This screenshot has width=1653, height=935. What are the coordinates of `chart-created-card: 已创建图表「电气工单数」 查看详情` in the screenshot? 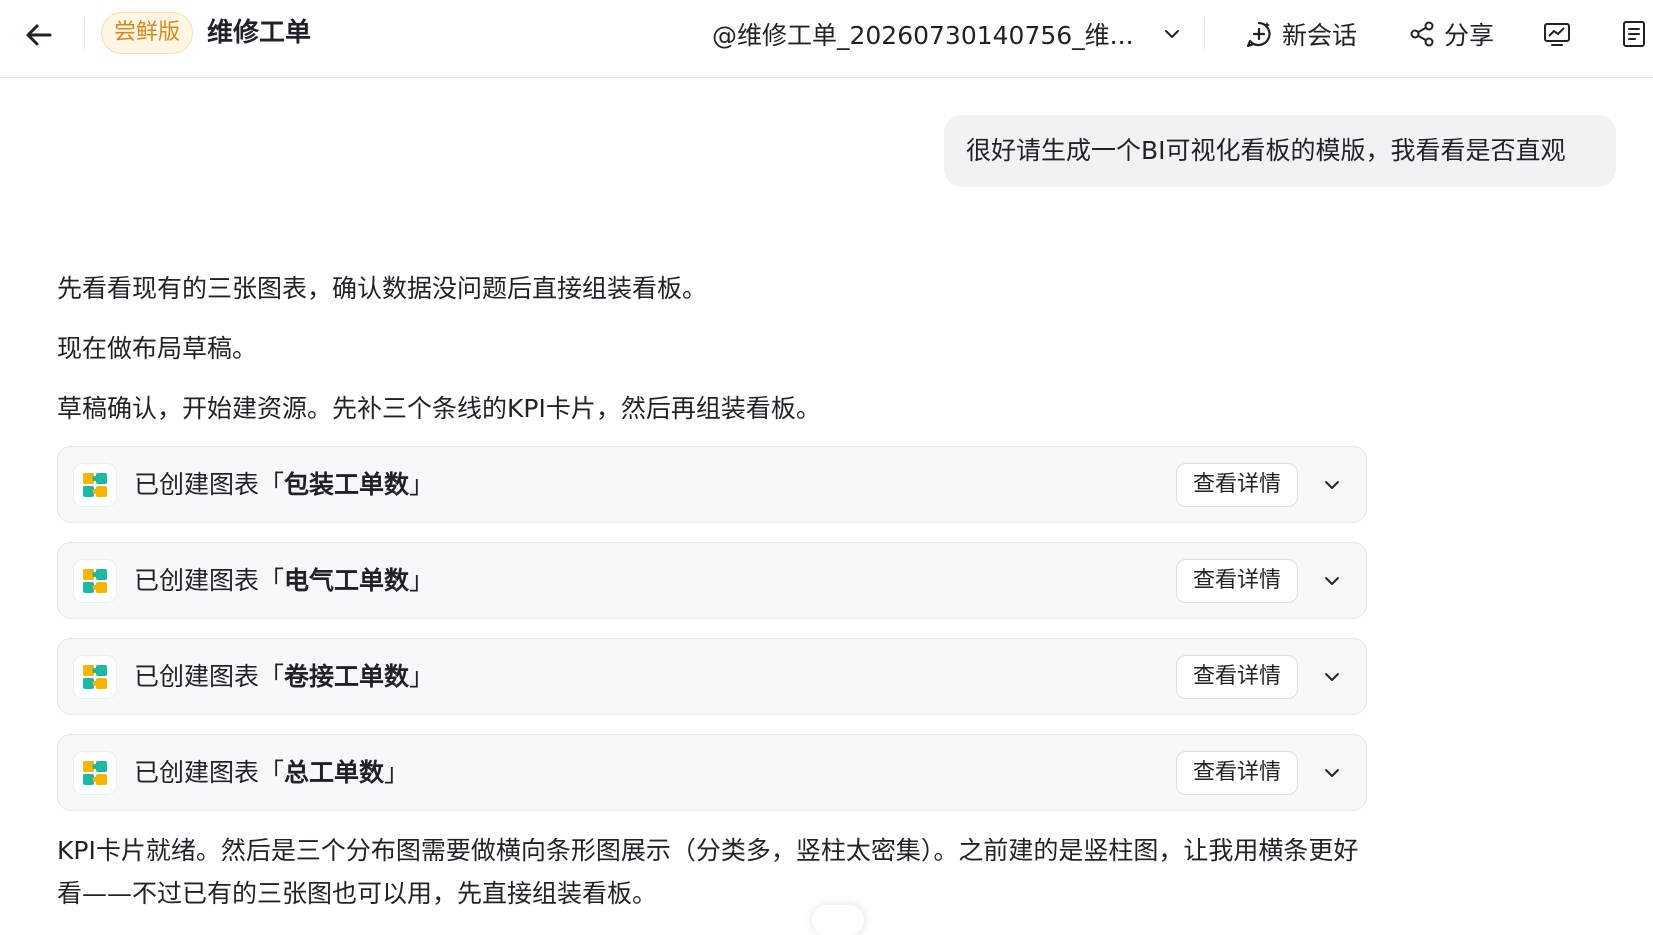 It's located at (712, 580).